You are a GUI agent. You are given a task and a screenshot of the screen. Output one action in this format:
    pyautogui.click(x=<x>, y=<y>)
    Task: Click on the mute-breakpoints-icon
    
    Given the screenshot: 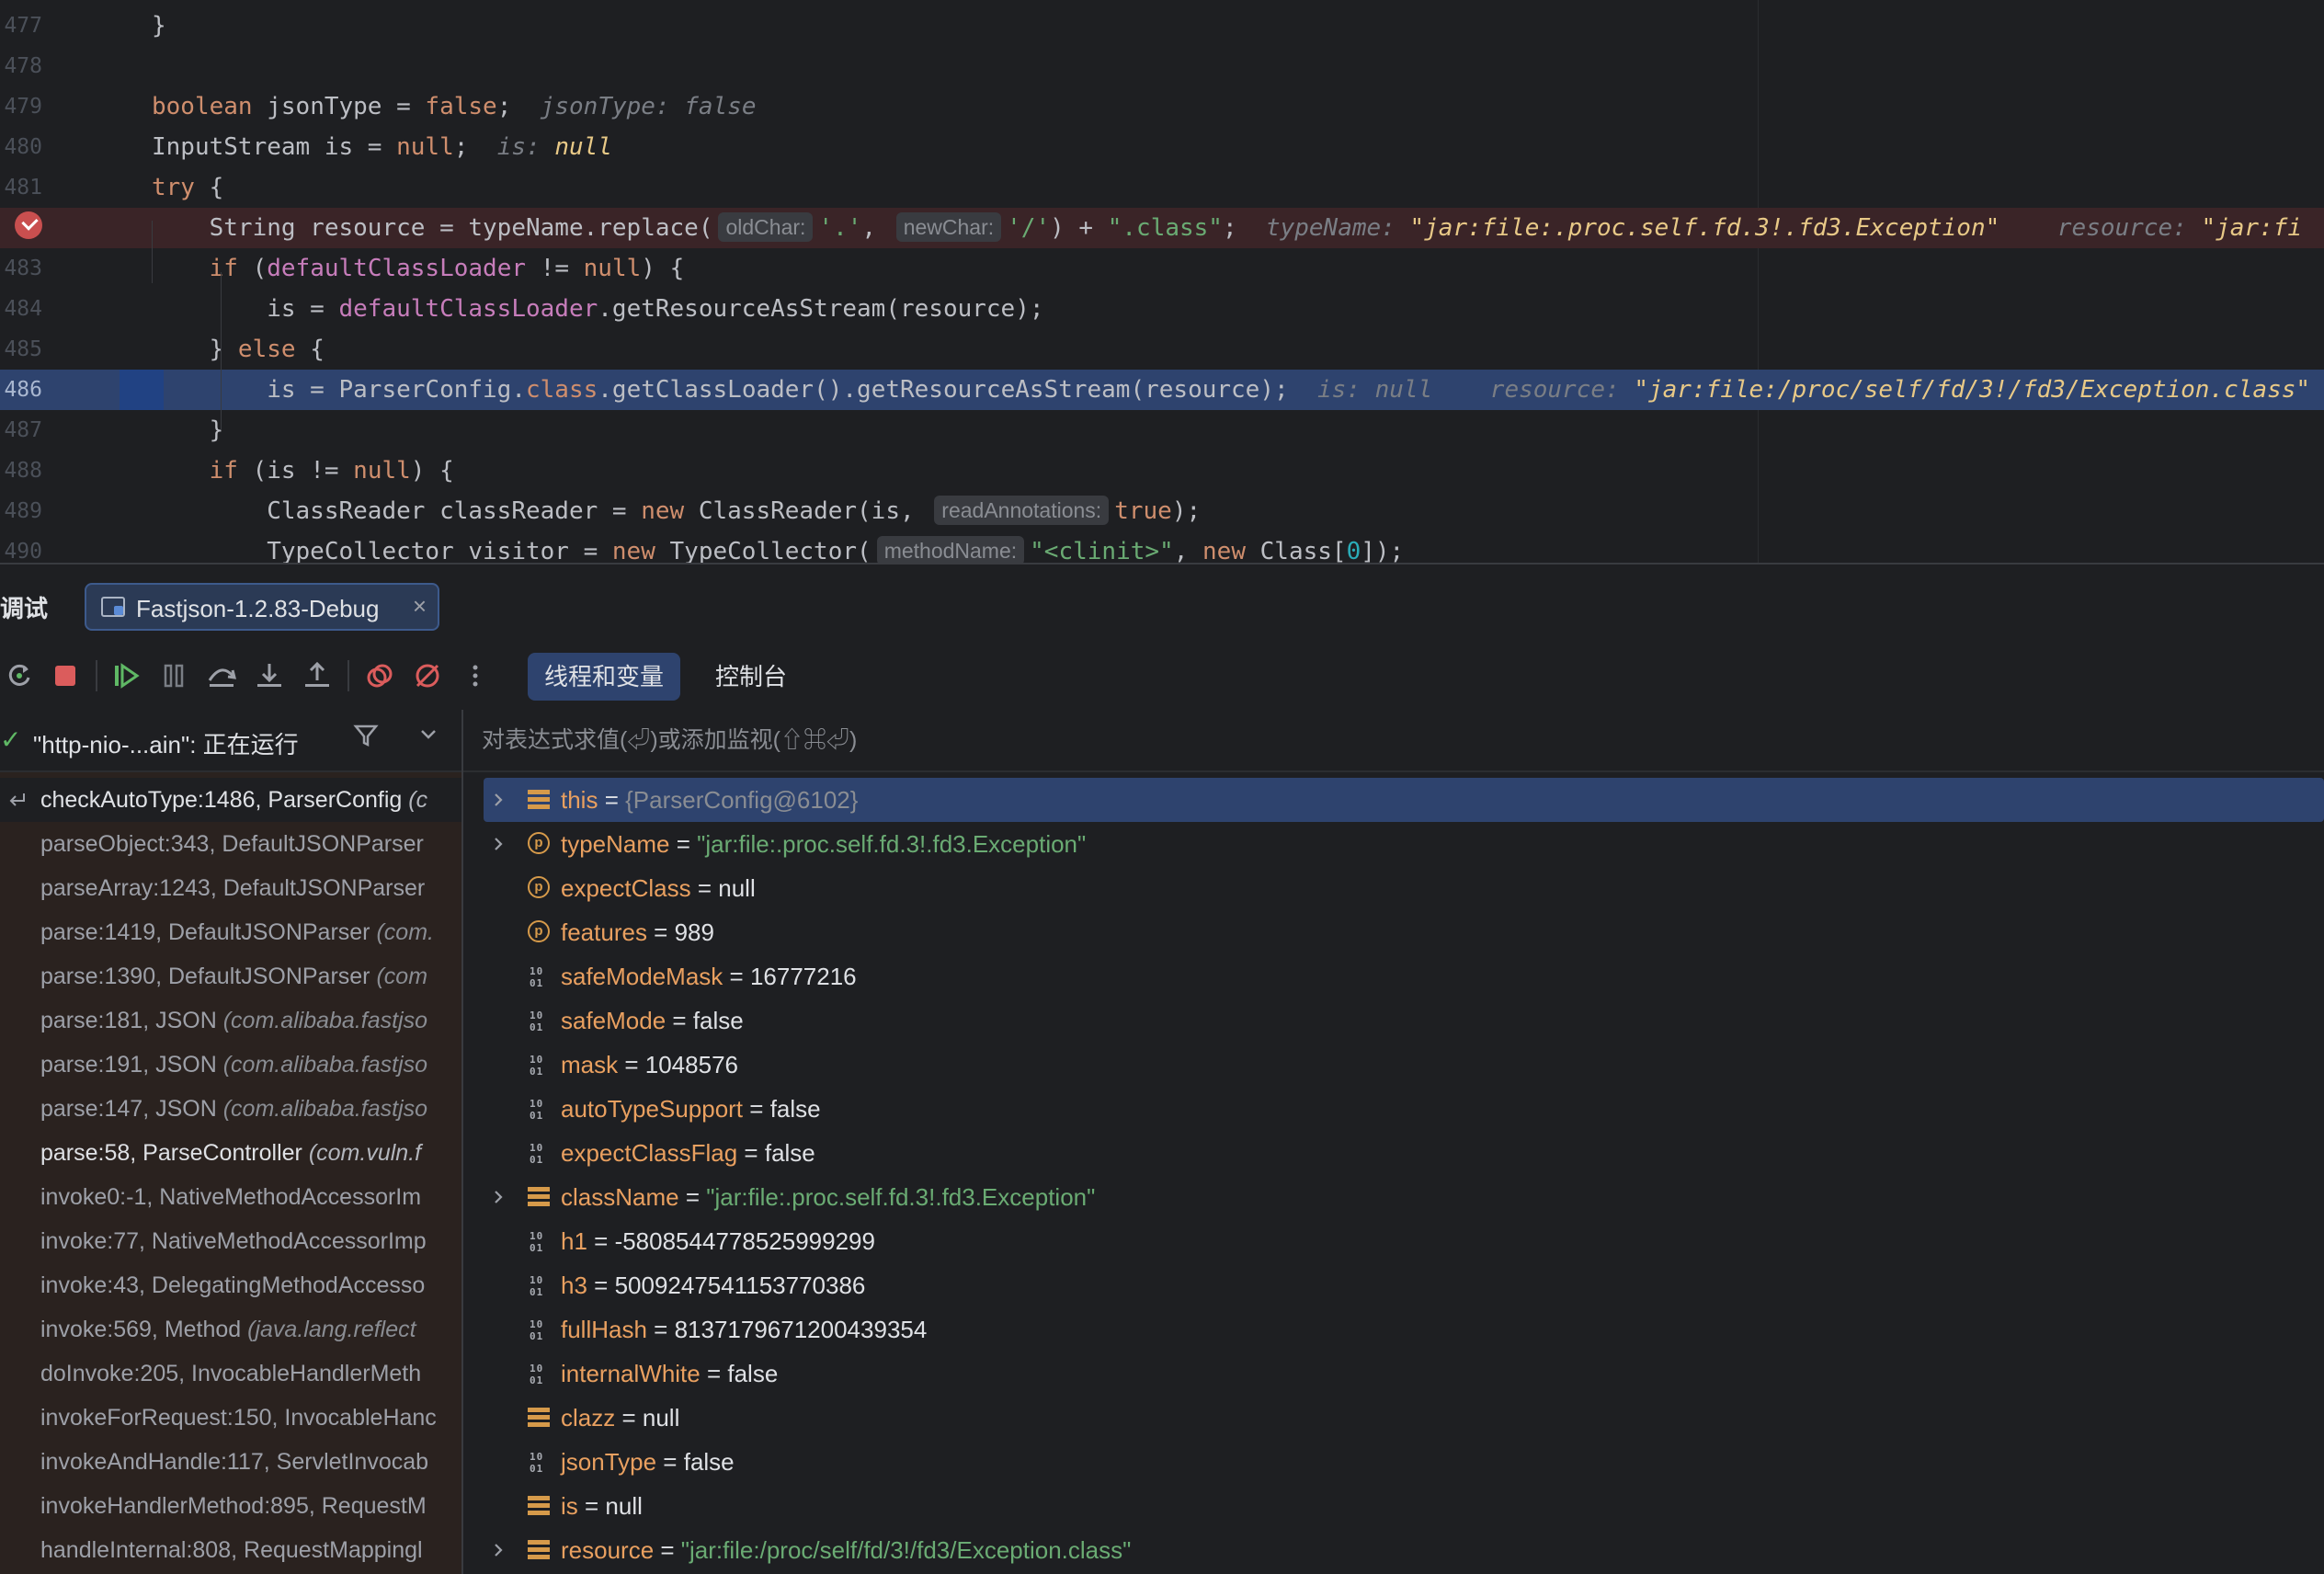 What is the action you would take?
    pyautogui.click(x=428, y=675)
    